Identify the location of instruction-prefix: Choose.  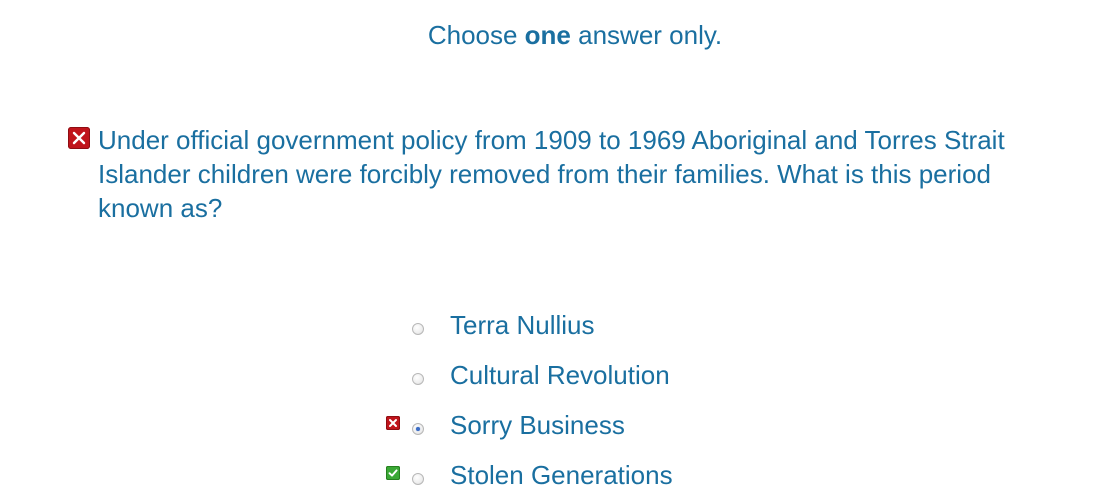
(476, 35).